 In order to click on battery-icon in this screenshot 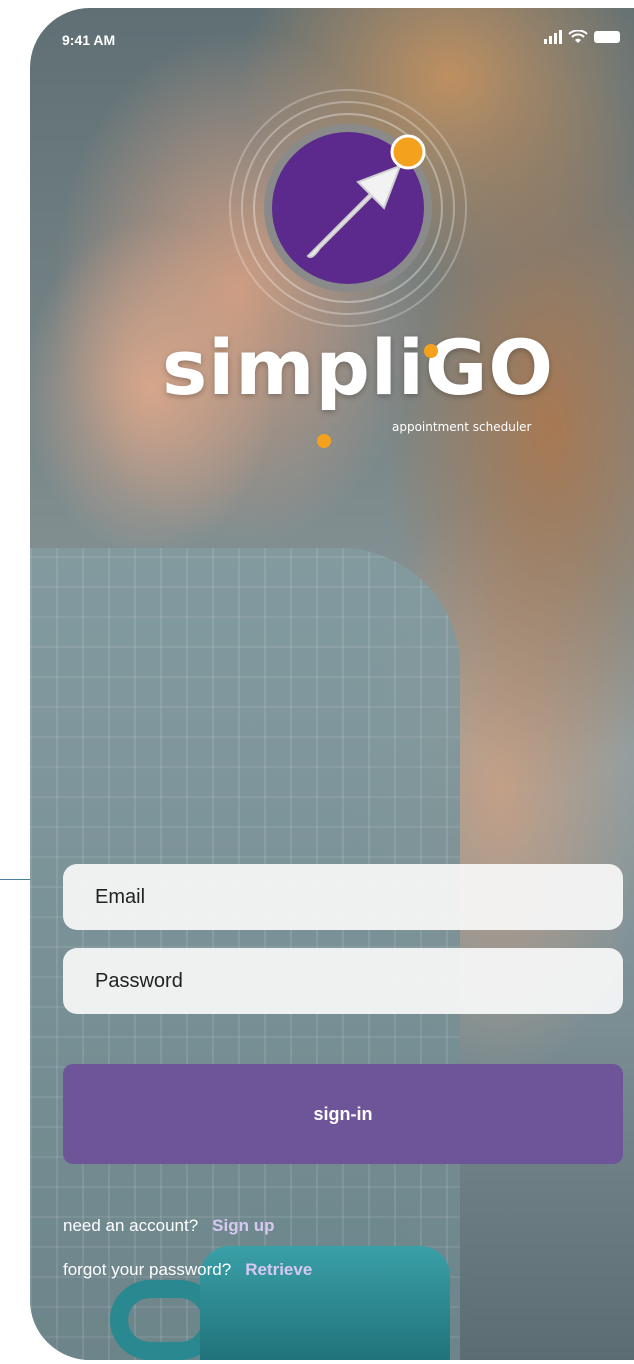, I will do `click(607, 37)`.